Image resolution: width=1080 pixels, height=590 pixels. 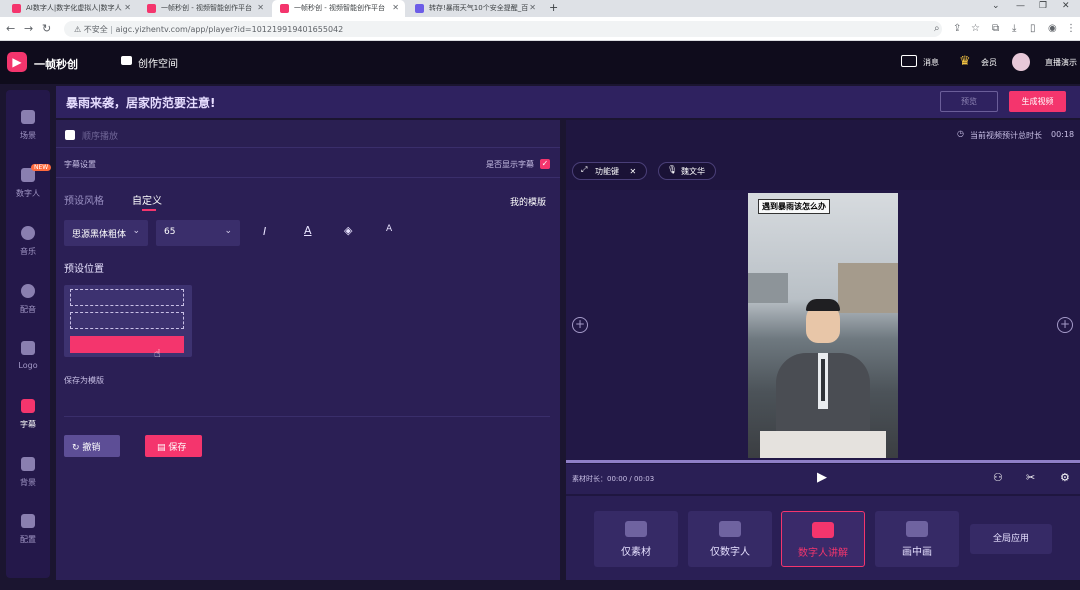 What do you see at coordinates (10, 28) in the screenshot?
I see `back-icon: ←` at bounding box center [10, 28].